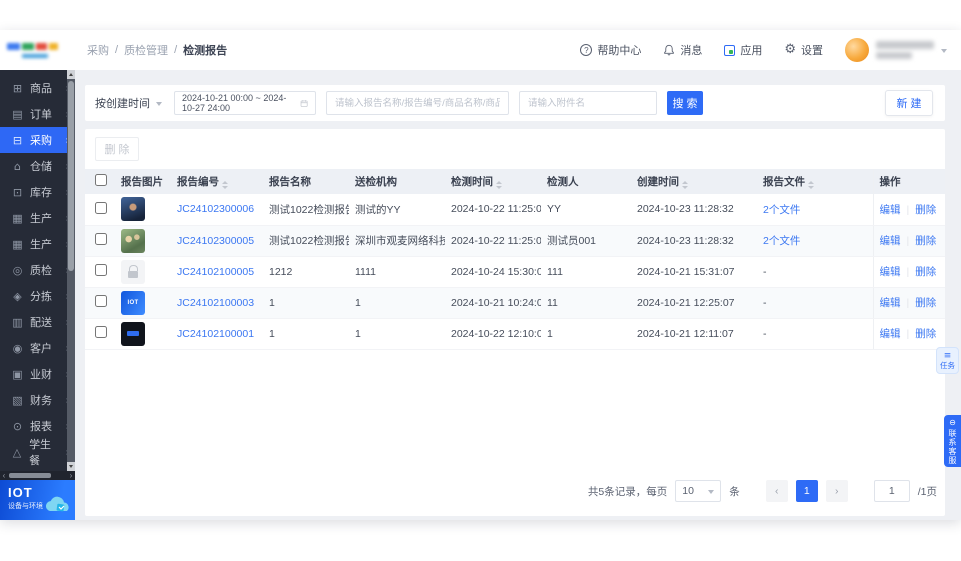 Image resolution: width=961 pixels, height=561 pixels. What do you see at coordinates (71, 74) in the screenshot?
I see `scroll-up-arrow` at bounding box center [71, 74].